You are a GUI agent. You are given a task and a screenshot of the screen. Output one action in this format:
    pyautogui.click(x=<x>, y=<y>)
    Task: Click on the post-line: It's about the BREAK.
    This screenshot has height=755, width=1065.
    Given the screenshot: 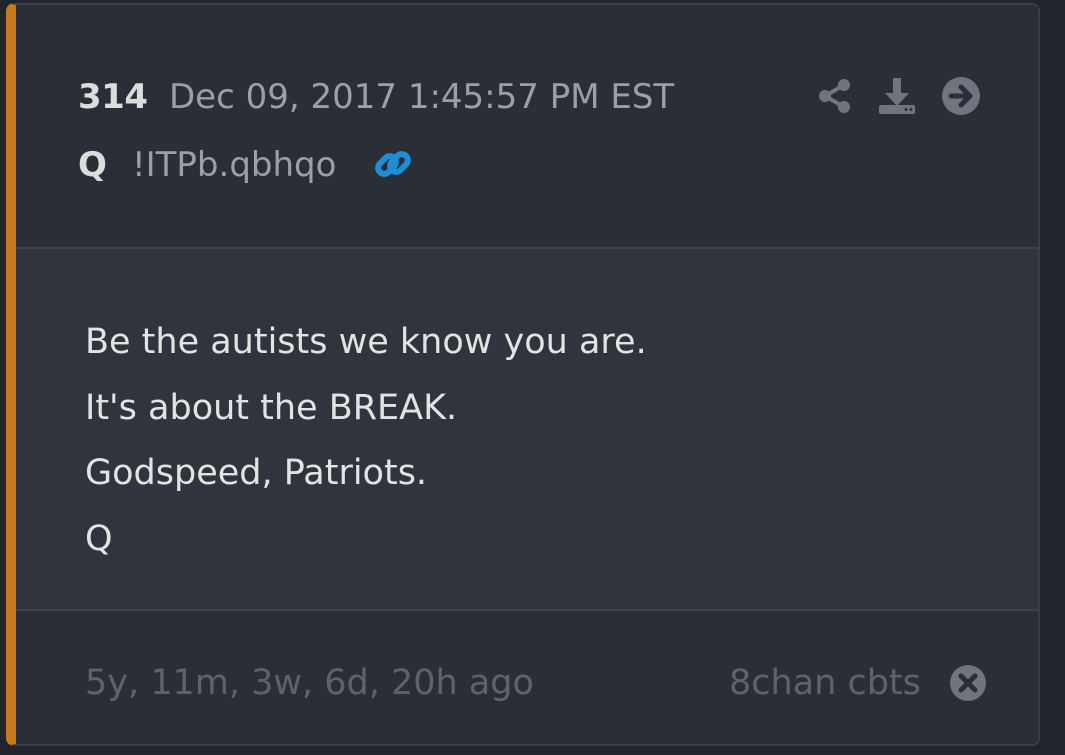 What is the action you would take?
    pyautogui.click(x=271, y=408)
    